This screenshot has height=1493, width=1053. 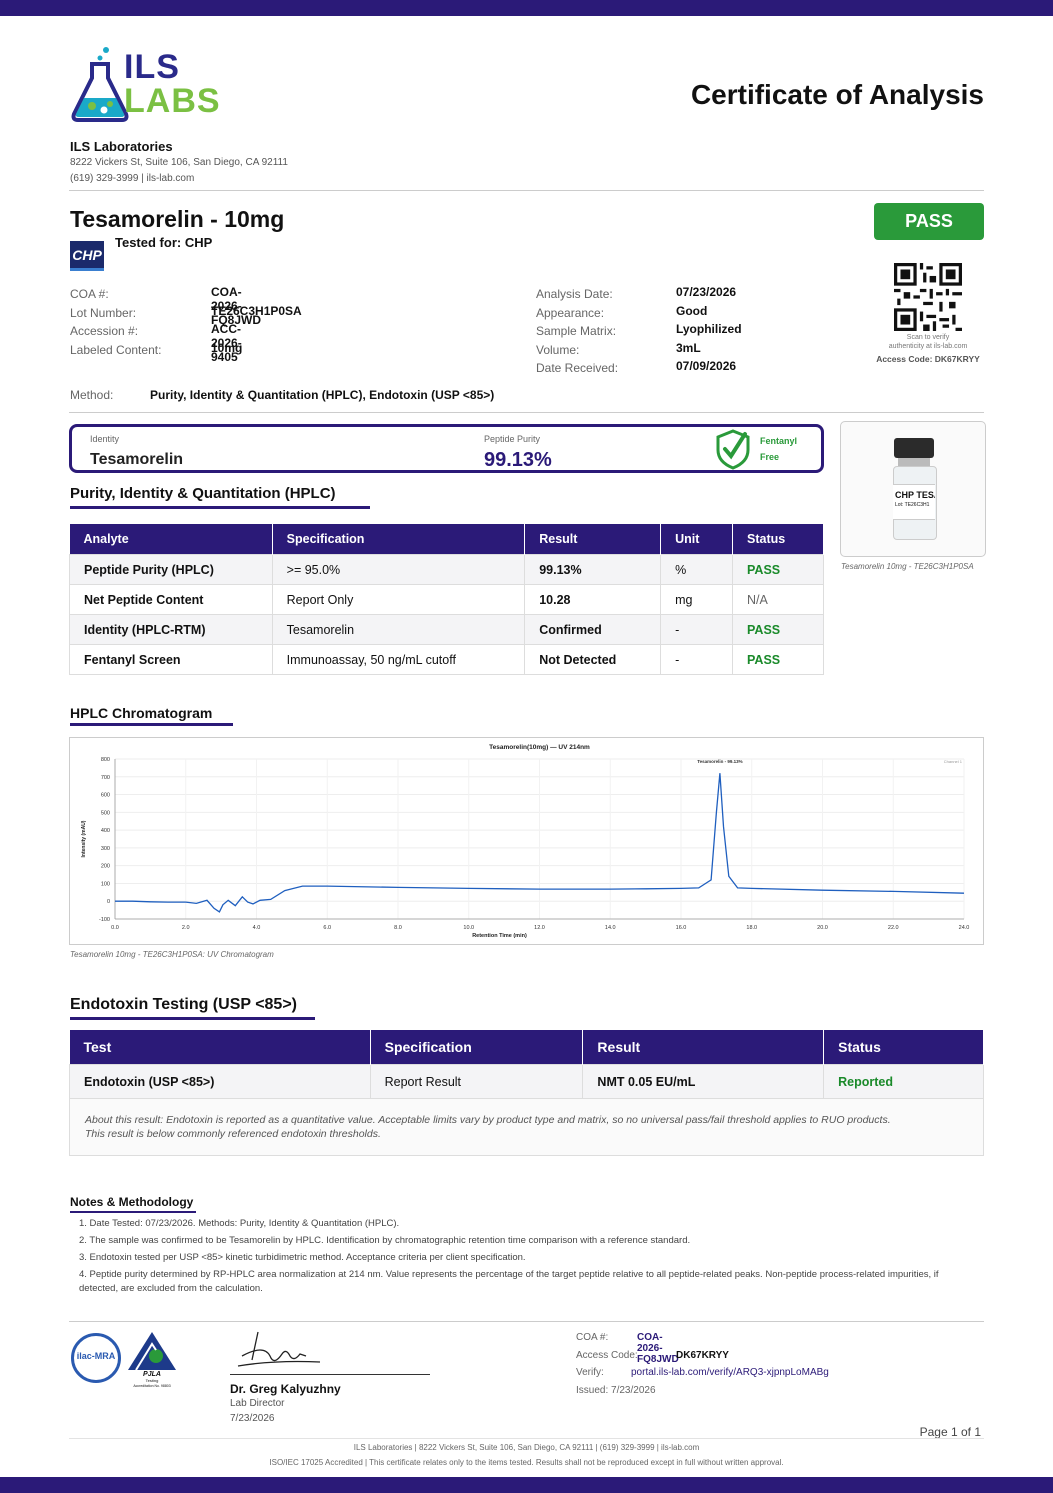 What do you see at coordinates (719, 761) in the screenshot?
I see `peak-label: Tesamorelin - 99.13%` at bounding box center [719, 761].